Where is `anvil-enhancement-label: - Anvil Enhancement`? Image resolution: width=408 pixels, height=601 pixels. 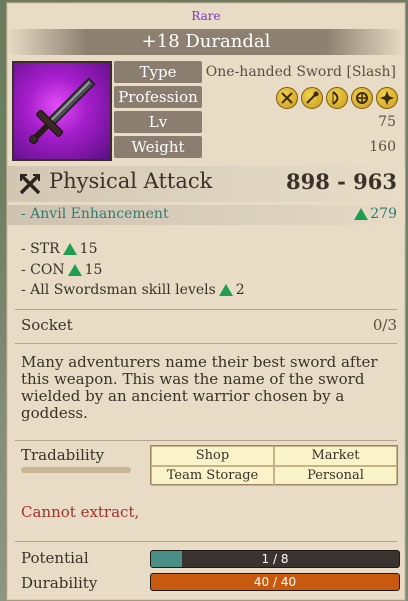
anvil-enhancement-label: - Anvil Enhancement is located at coordinates (95, 214).